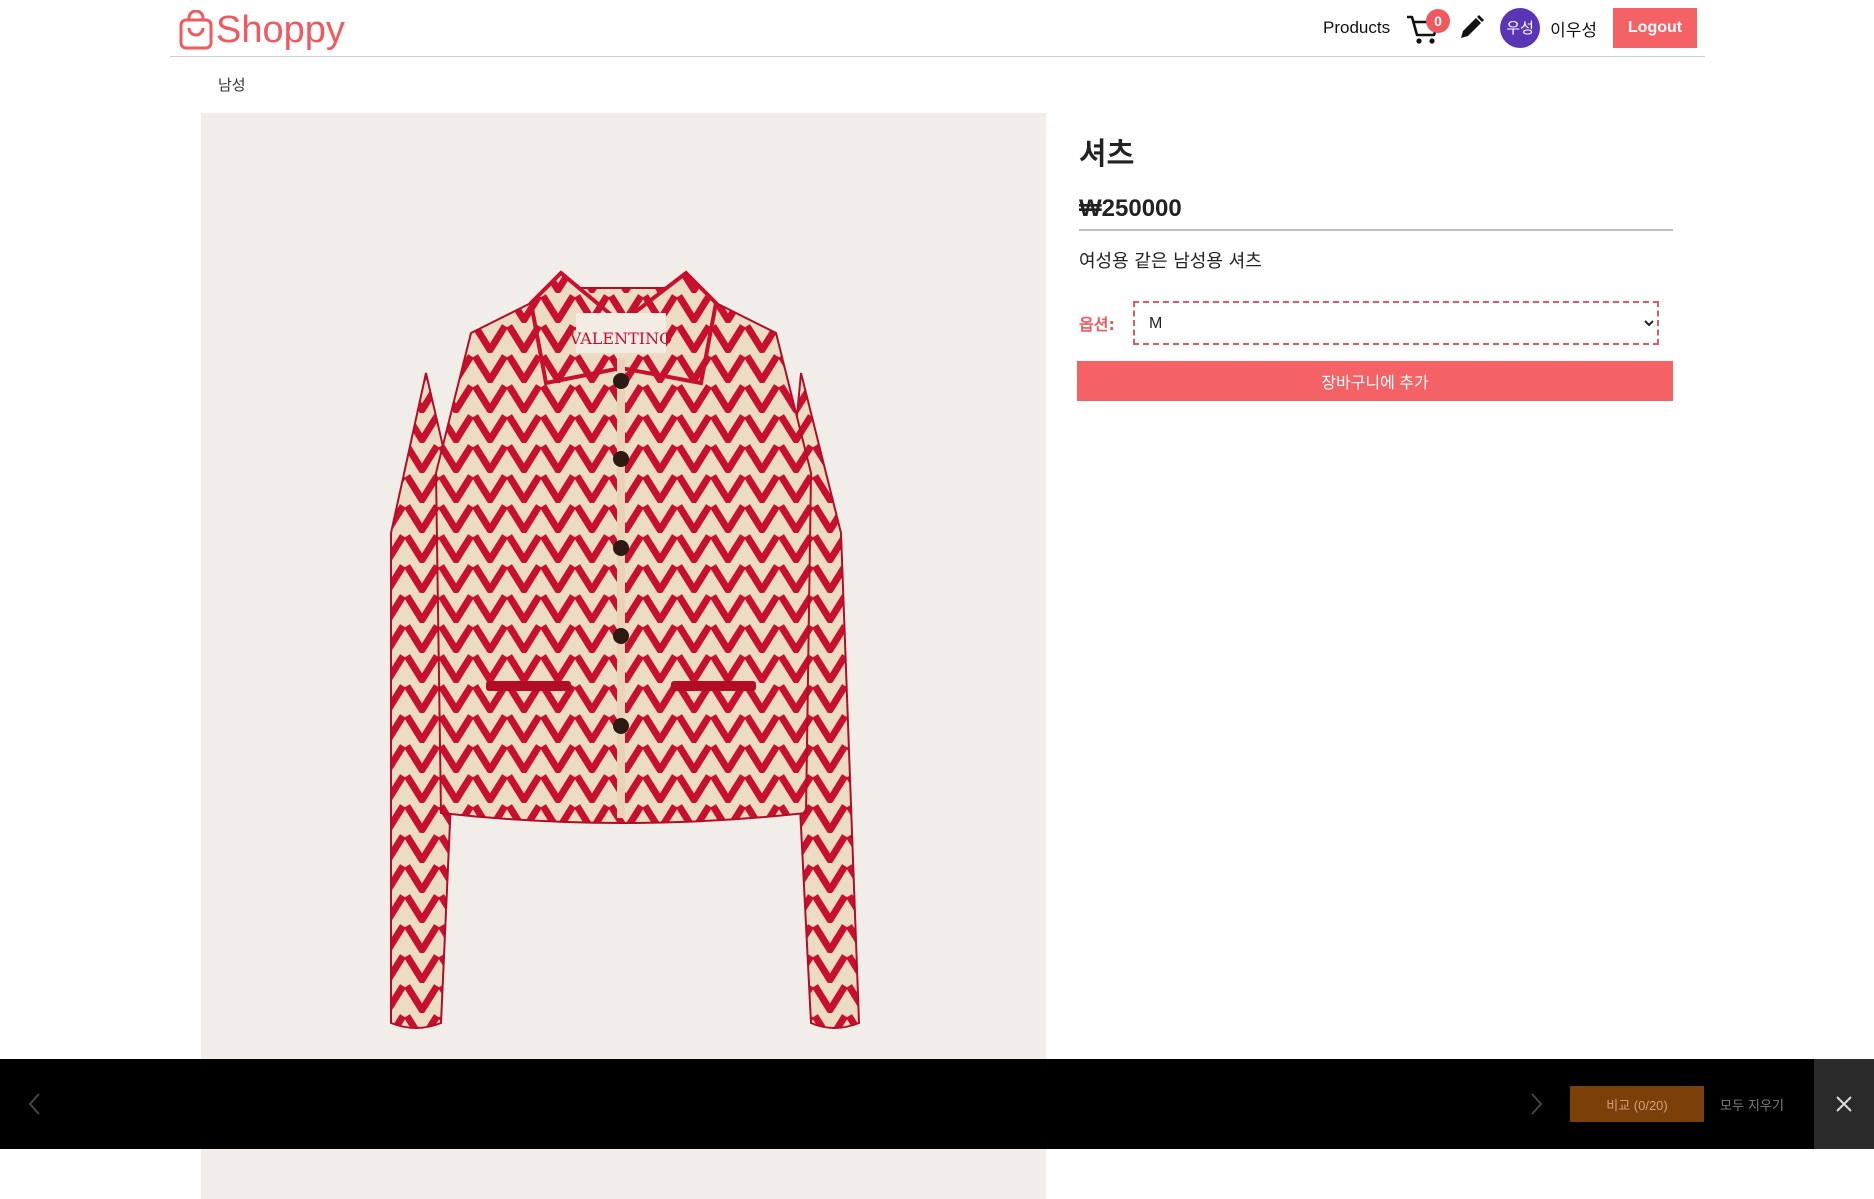 This screenshot has width=1874, height=1199. I want to click on product-info: 셔츠 ₩250000 여성용 같은 남성용 셔츠 옵션: M 장바구니에 추가, so click(1375, 257).